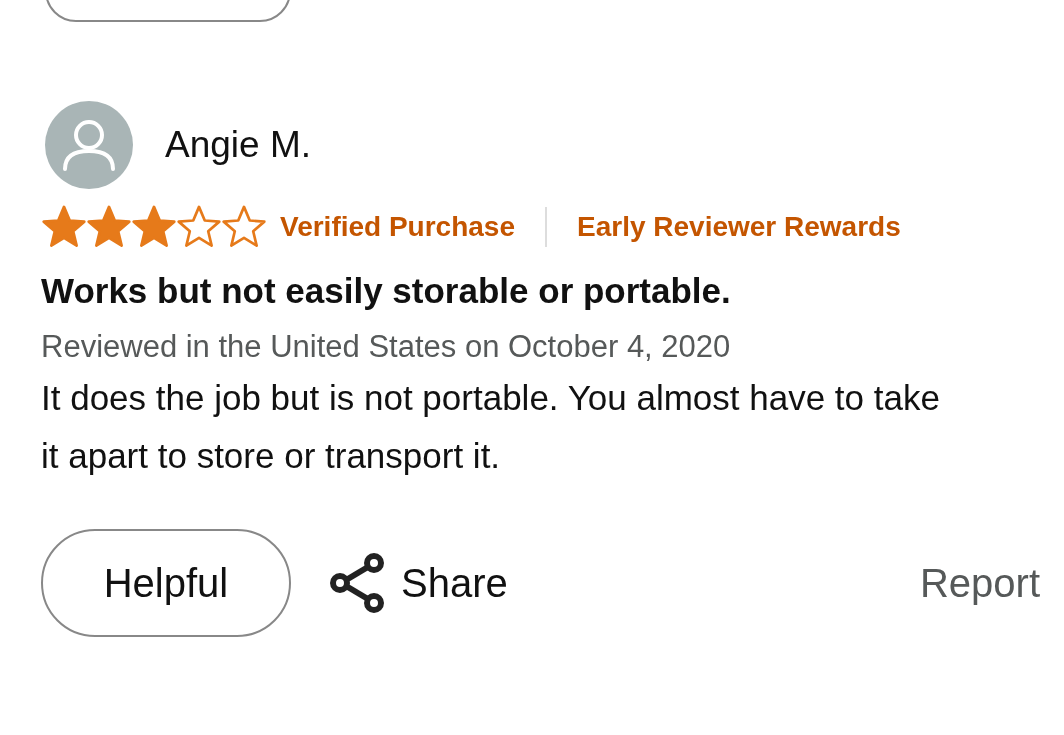 The height and width of the screenshot is (735, 1064). Describe the element at coordinates (357, 583) in the screenshot. I see `share-icon` at that location.